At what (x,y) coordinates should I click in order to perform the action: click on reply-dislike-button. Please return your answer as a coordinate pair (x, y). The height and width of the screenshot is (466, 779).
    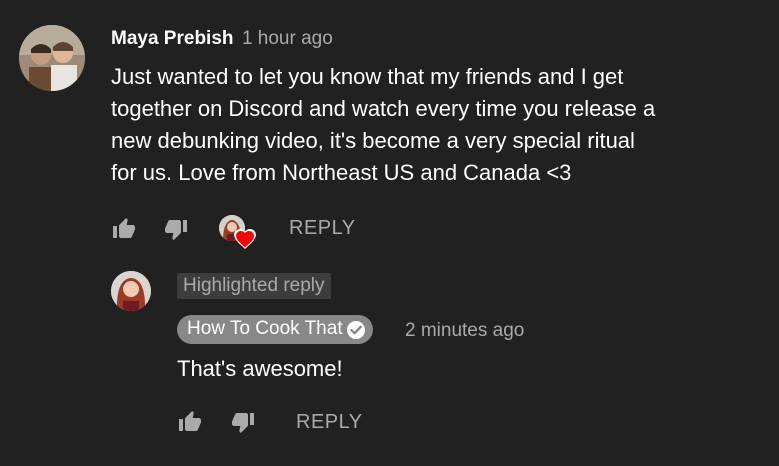
    Looking at the image, I should click on (243, 422).